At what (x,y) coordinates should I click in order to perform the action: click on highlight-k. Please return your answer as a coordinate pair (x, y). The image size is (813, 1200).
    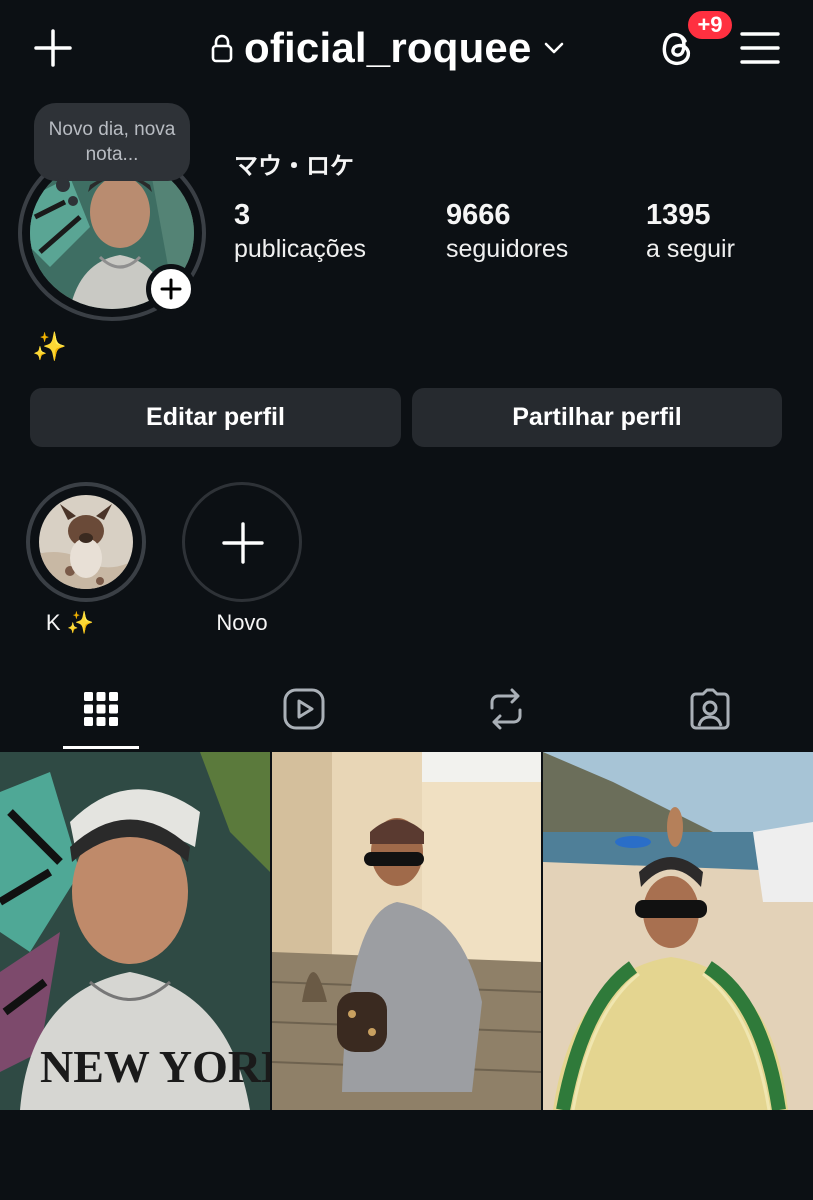
    Looking at the image, I should click on (86, 542).